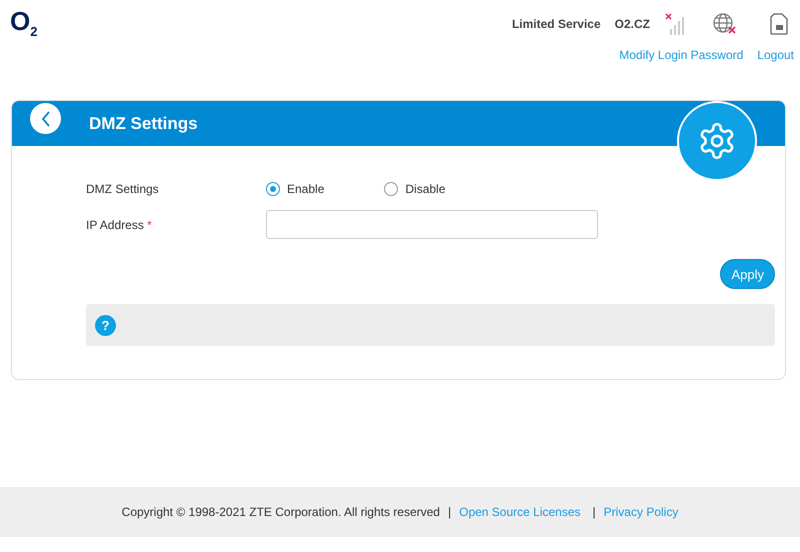 This screenshot has height=552, width=800. Describe the element at coordinates (105, 325) in the screenshot. I see `help-icon: ?` at that location.